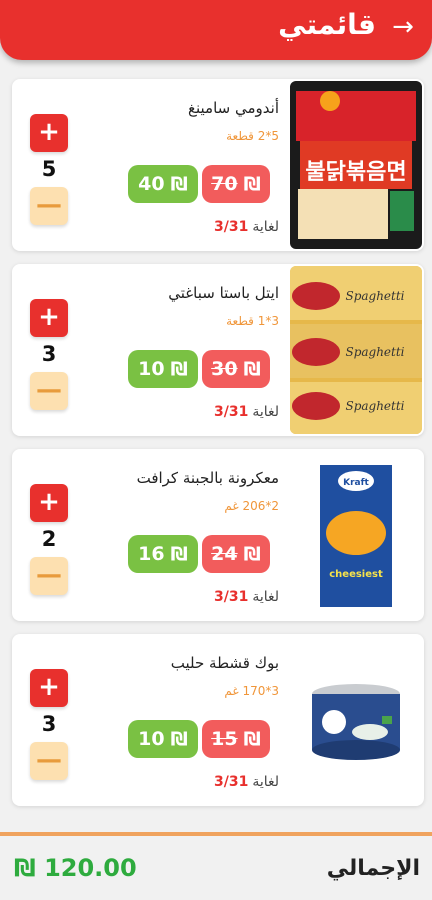 This screenshot has width=432, height=900. I want to click on product-quantity: 3*170 غم, so click(251, 691).